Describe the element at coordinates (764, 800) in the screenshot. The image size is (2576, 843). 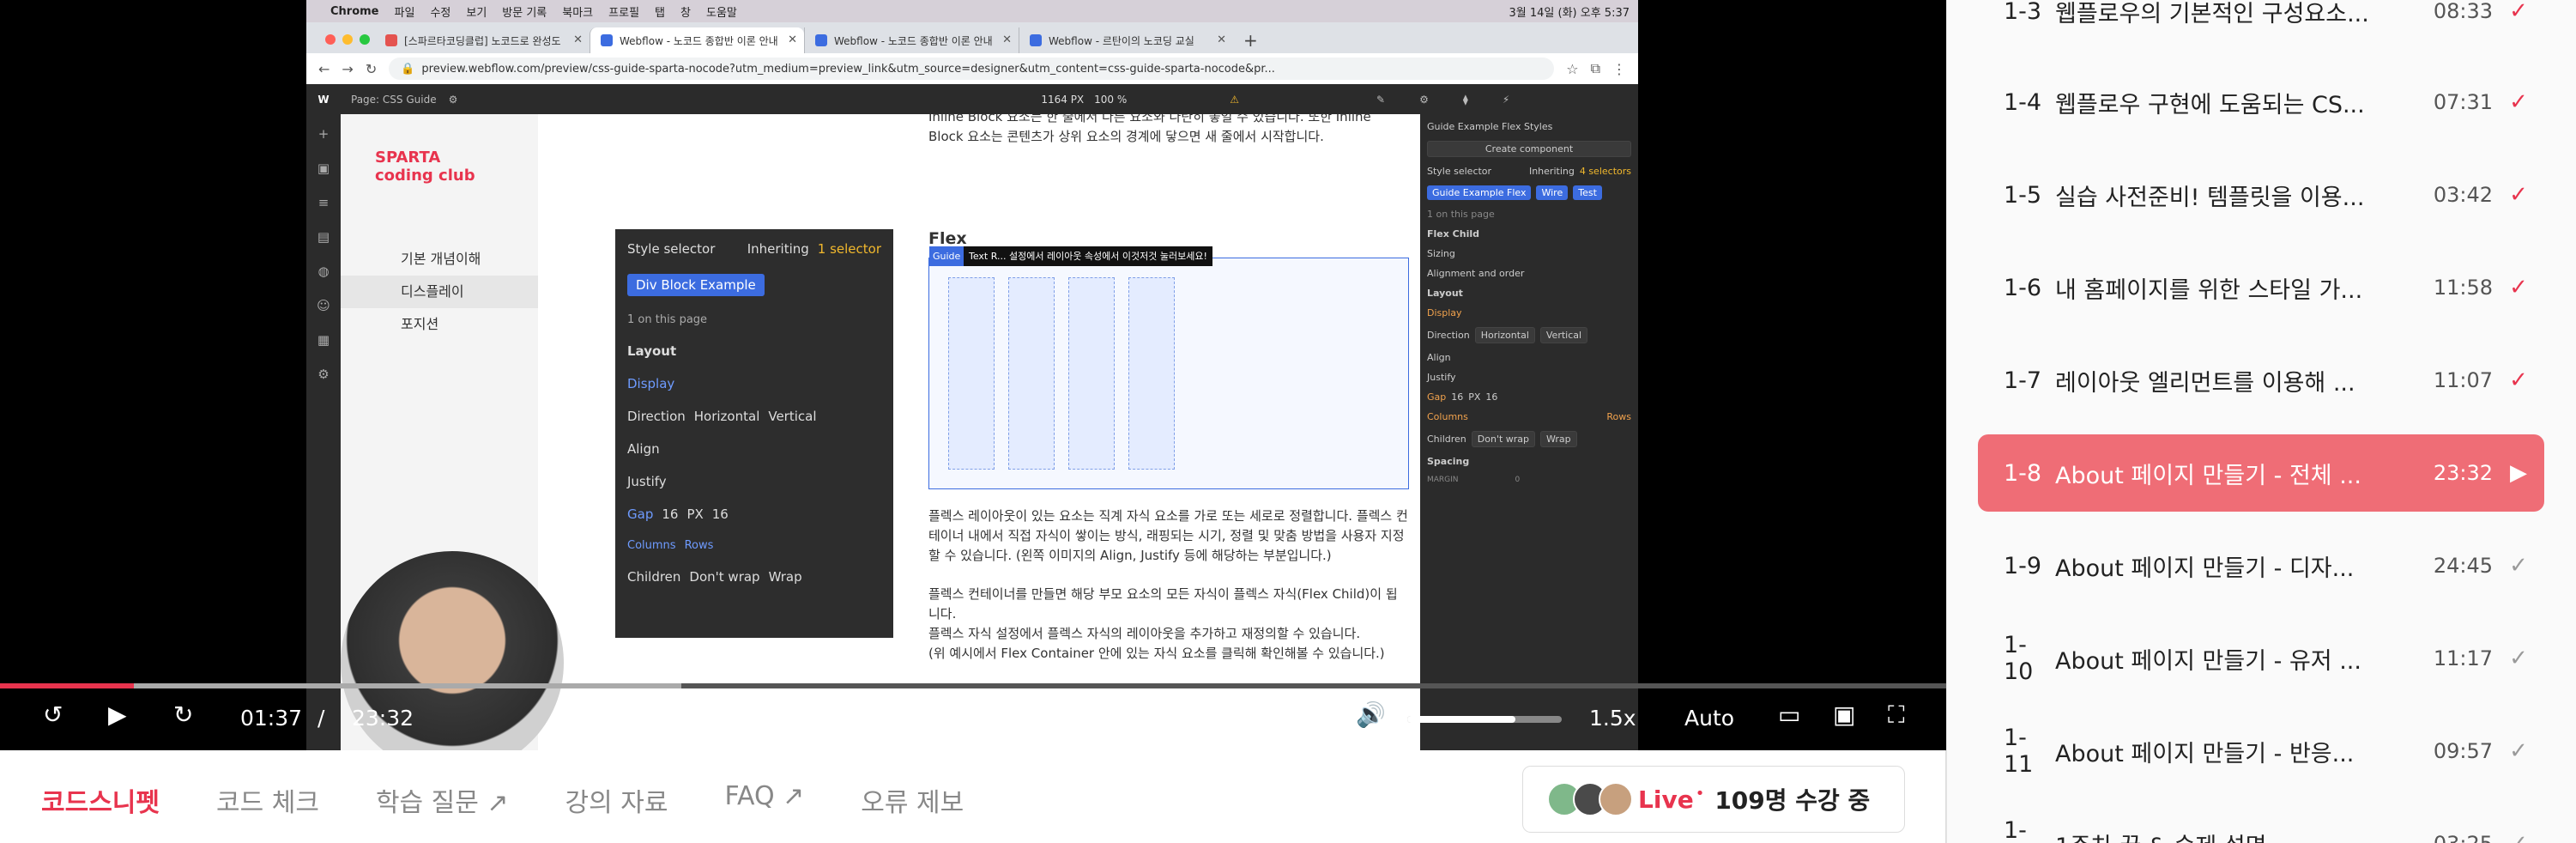
I see `tab-faq: FAQ ↗` at that location.